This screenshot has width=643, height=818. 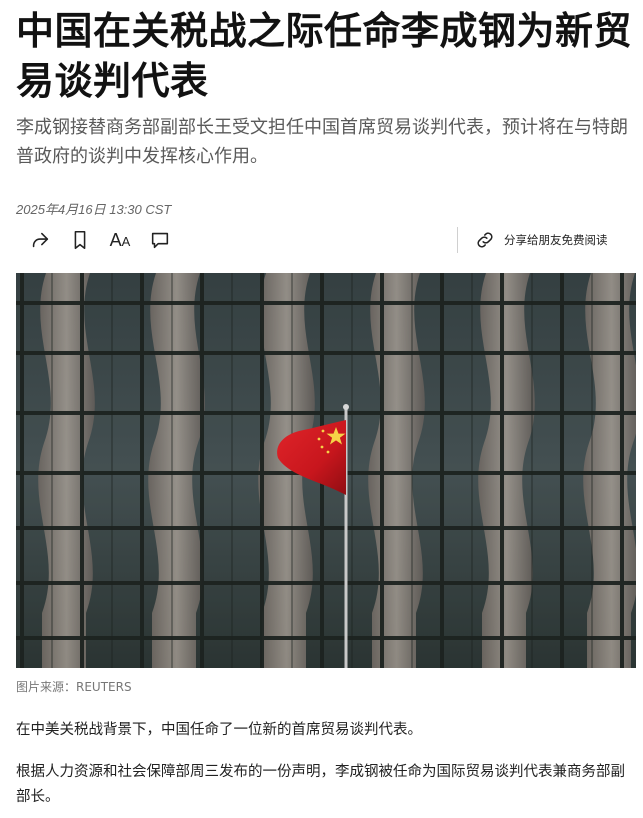 I want to click on font-size-button: AA, so click(x=120, y=240).